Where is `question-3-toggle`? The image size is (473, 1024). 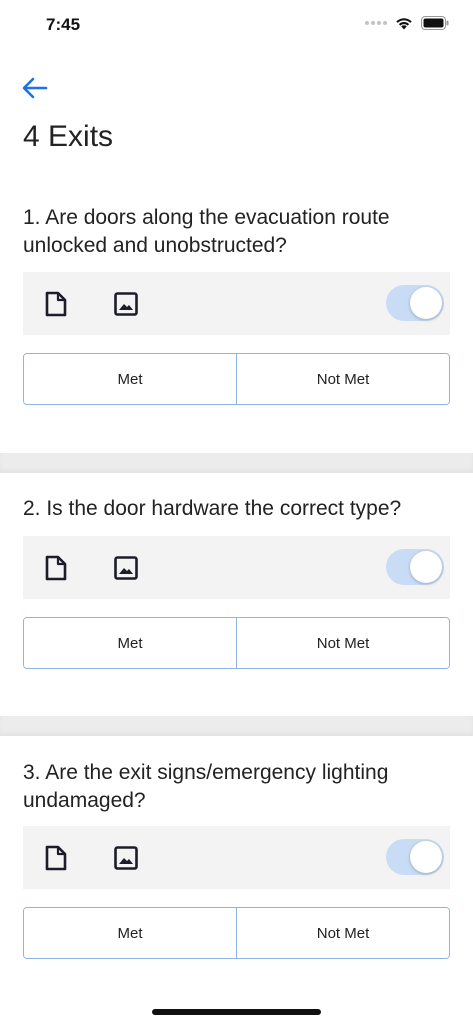
question-3-toggle is located at coordinates (415, 857).